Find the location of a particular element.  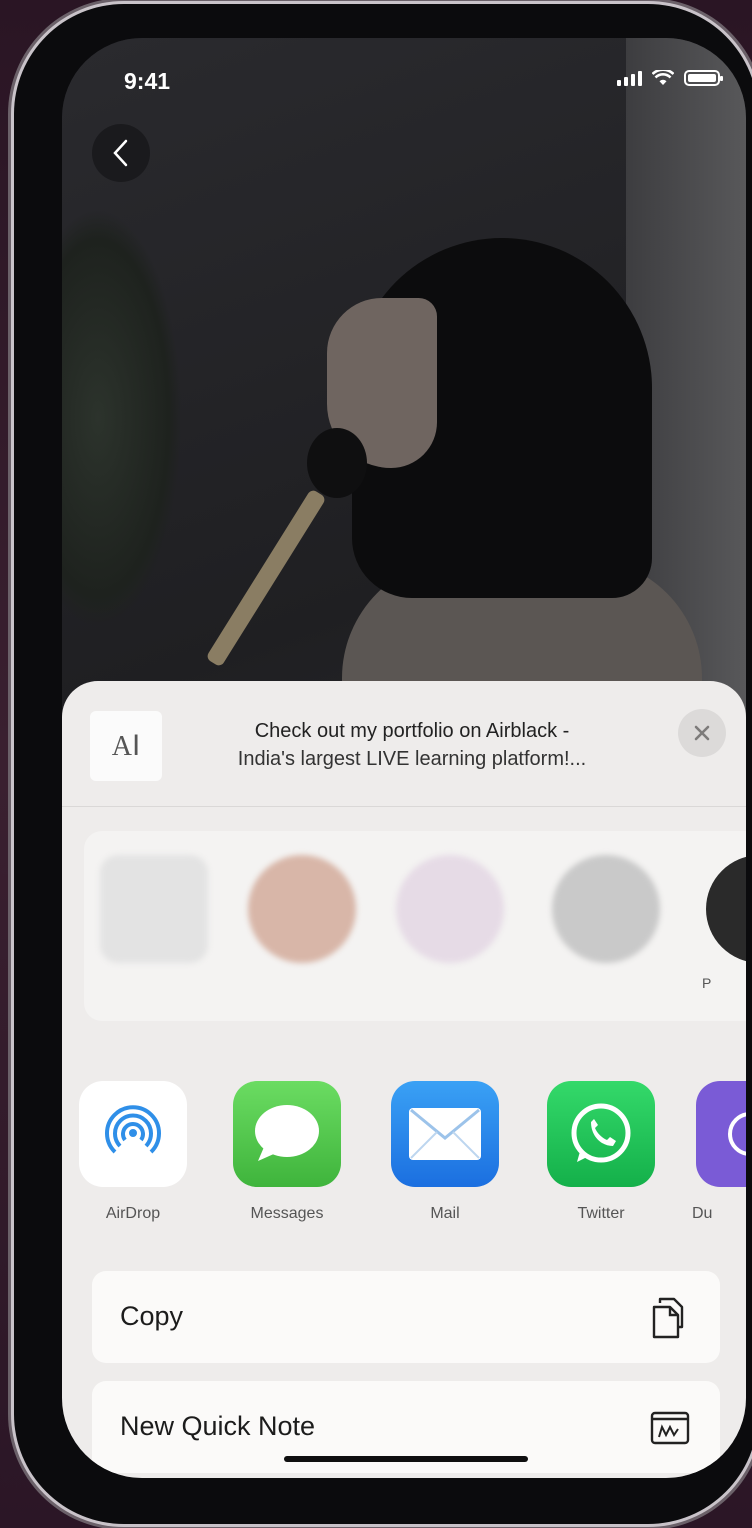

back-button is located at coordinates (121, 153).